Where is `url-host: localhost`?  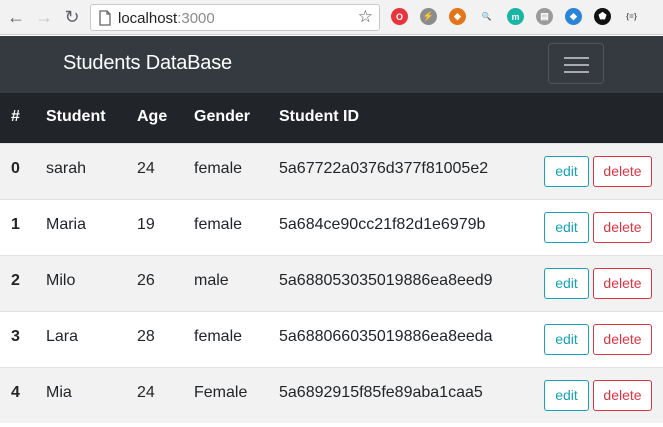 url-host: localhost is located at coordinates (148, 18).